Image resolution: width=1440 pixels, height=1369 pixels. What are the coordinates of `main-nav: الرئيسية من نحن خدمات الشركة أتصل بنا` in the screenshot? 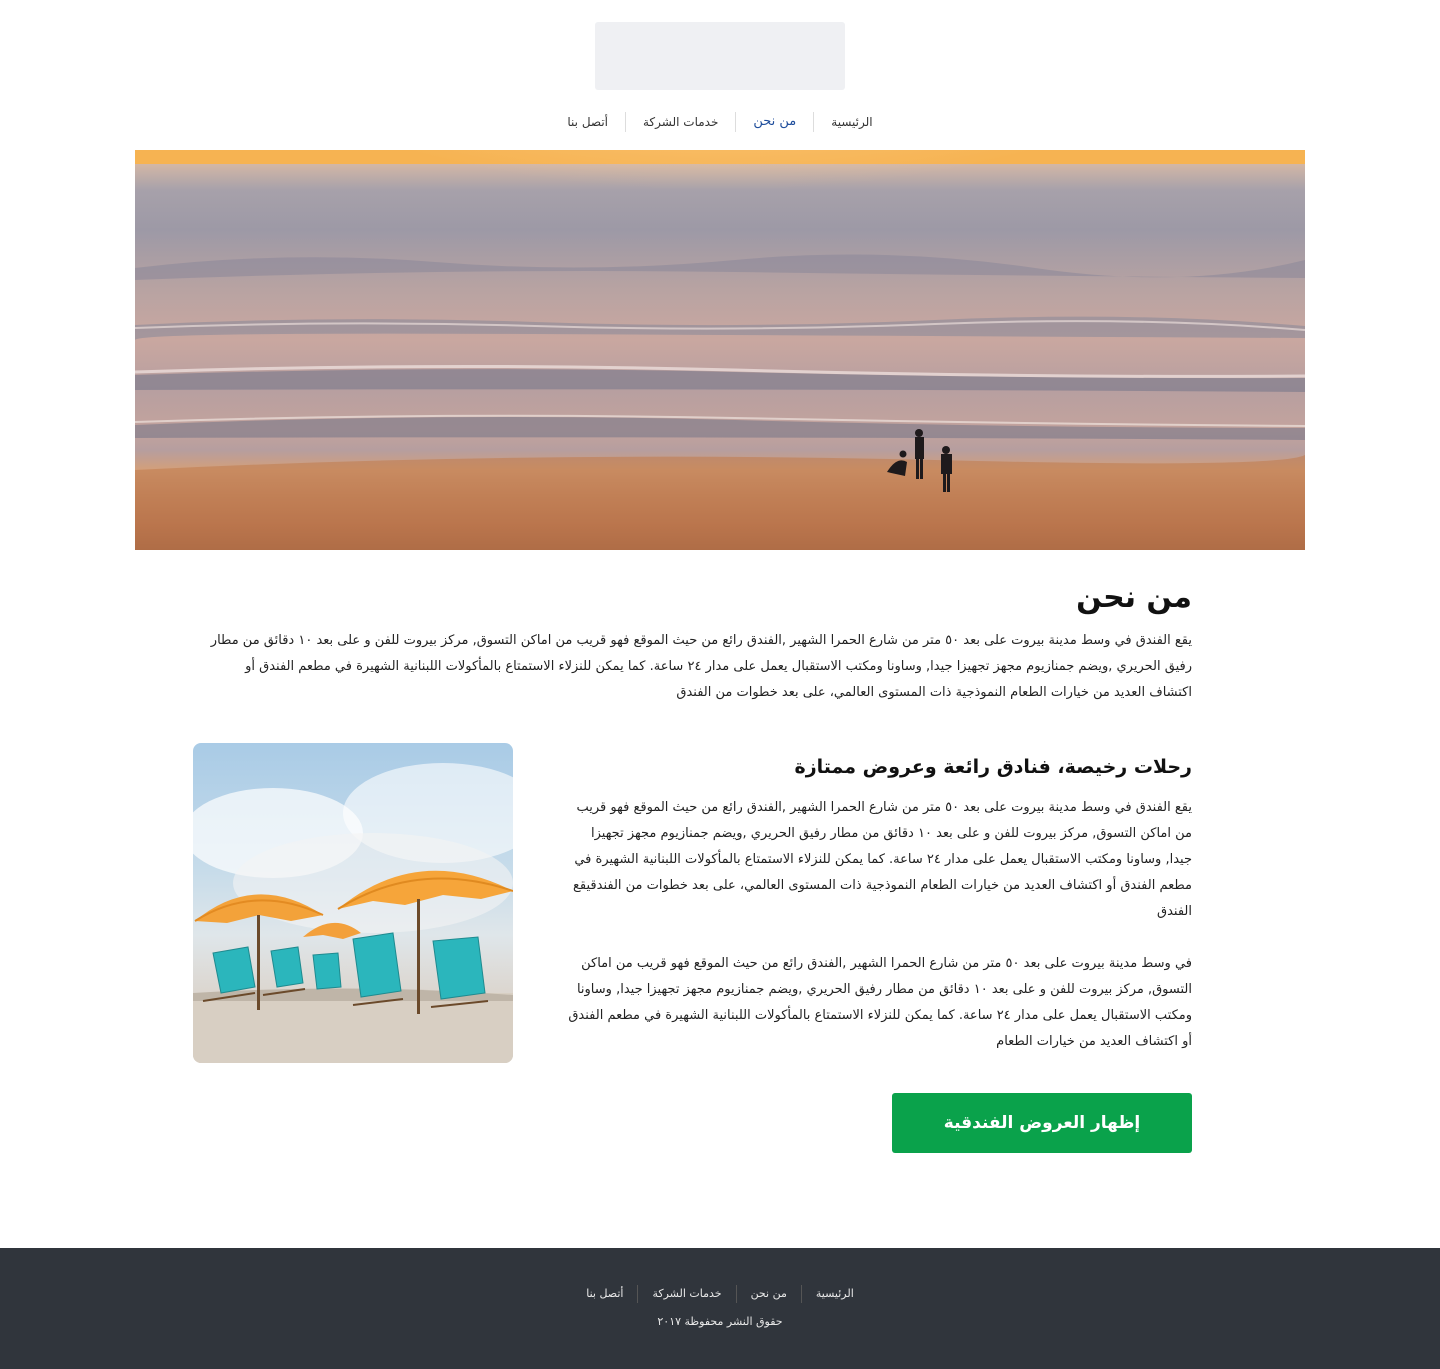 It's located at (720, 122).